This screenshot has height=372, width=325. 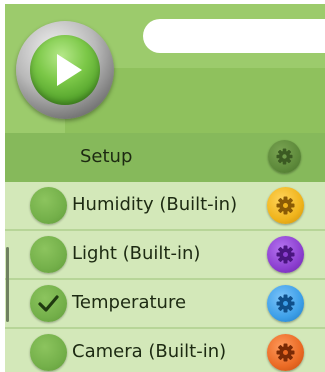 I want to click on temperature-settings-button, so click(x=285, y=303).